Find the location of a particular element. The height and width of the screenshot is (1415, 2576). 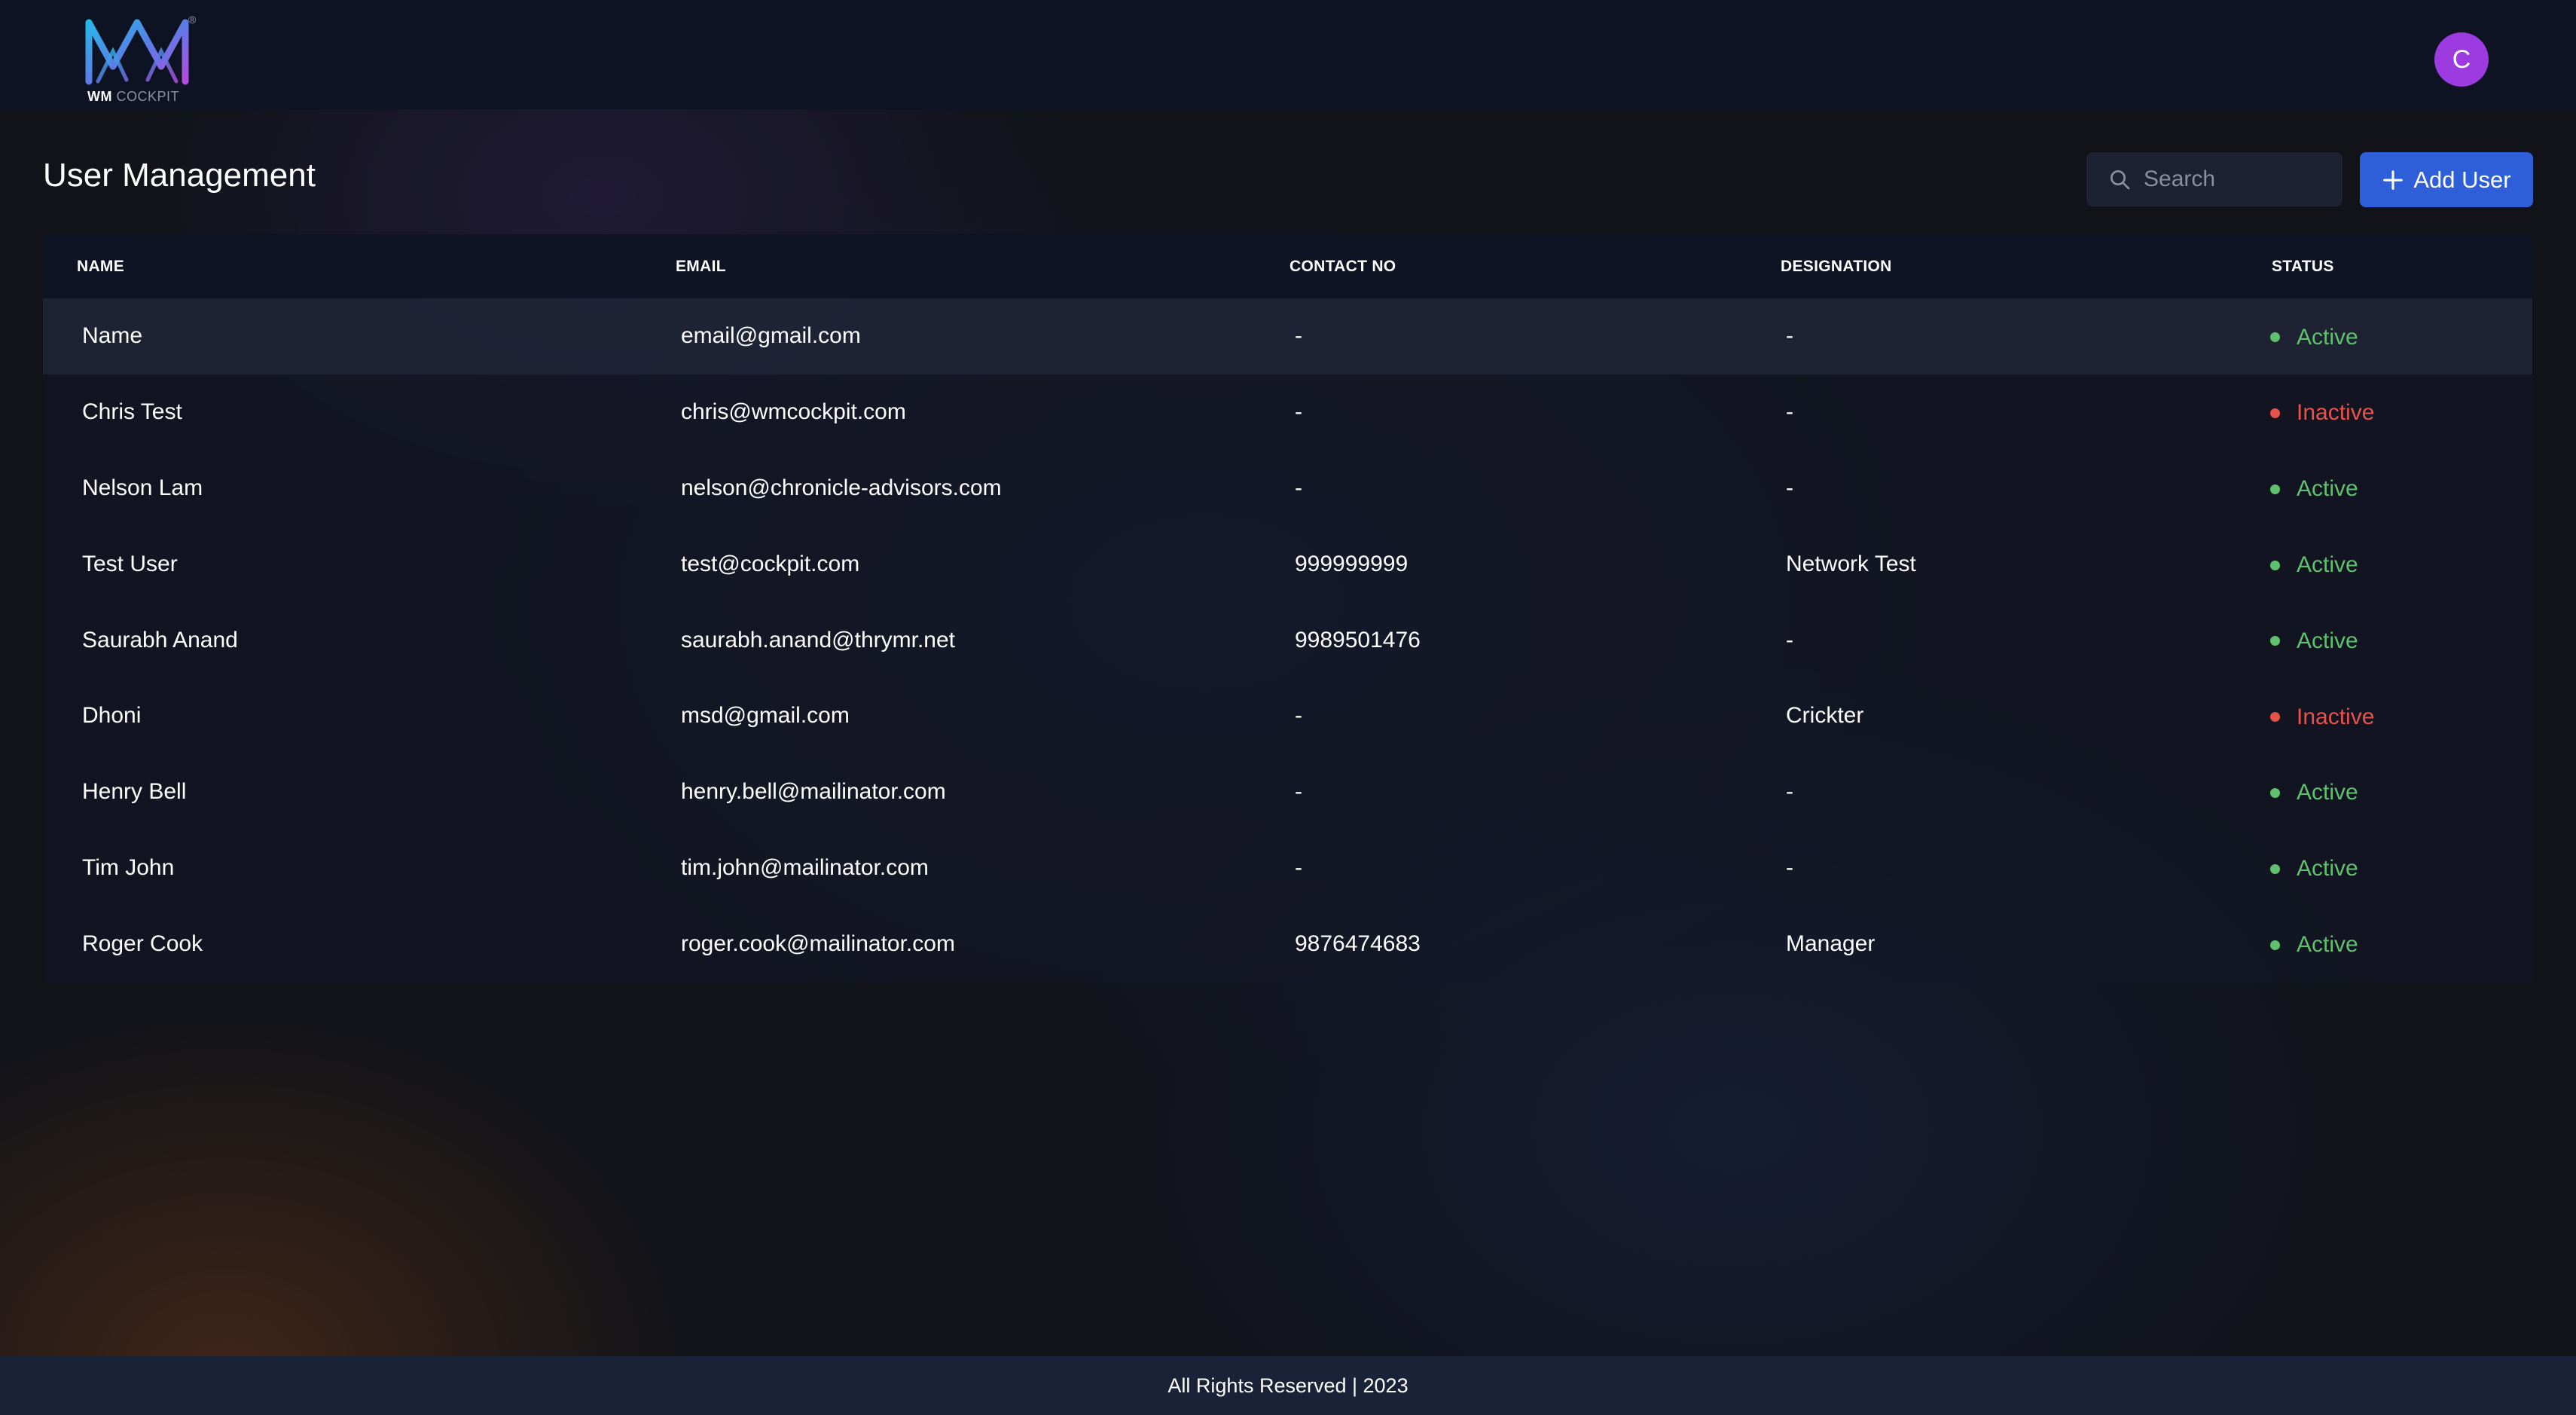

cell-email: chris@wmcockpit.com is located at coordinates (794, 412).